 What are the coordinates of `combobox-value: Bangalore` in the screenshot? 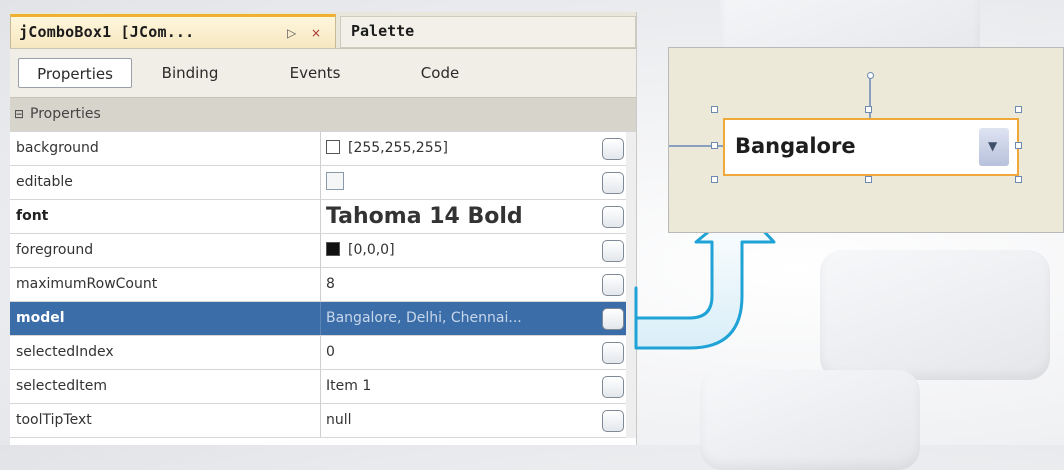 It's located at (795, 146).